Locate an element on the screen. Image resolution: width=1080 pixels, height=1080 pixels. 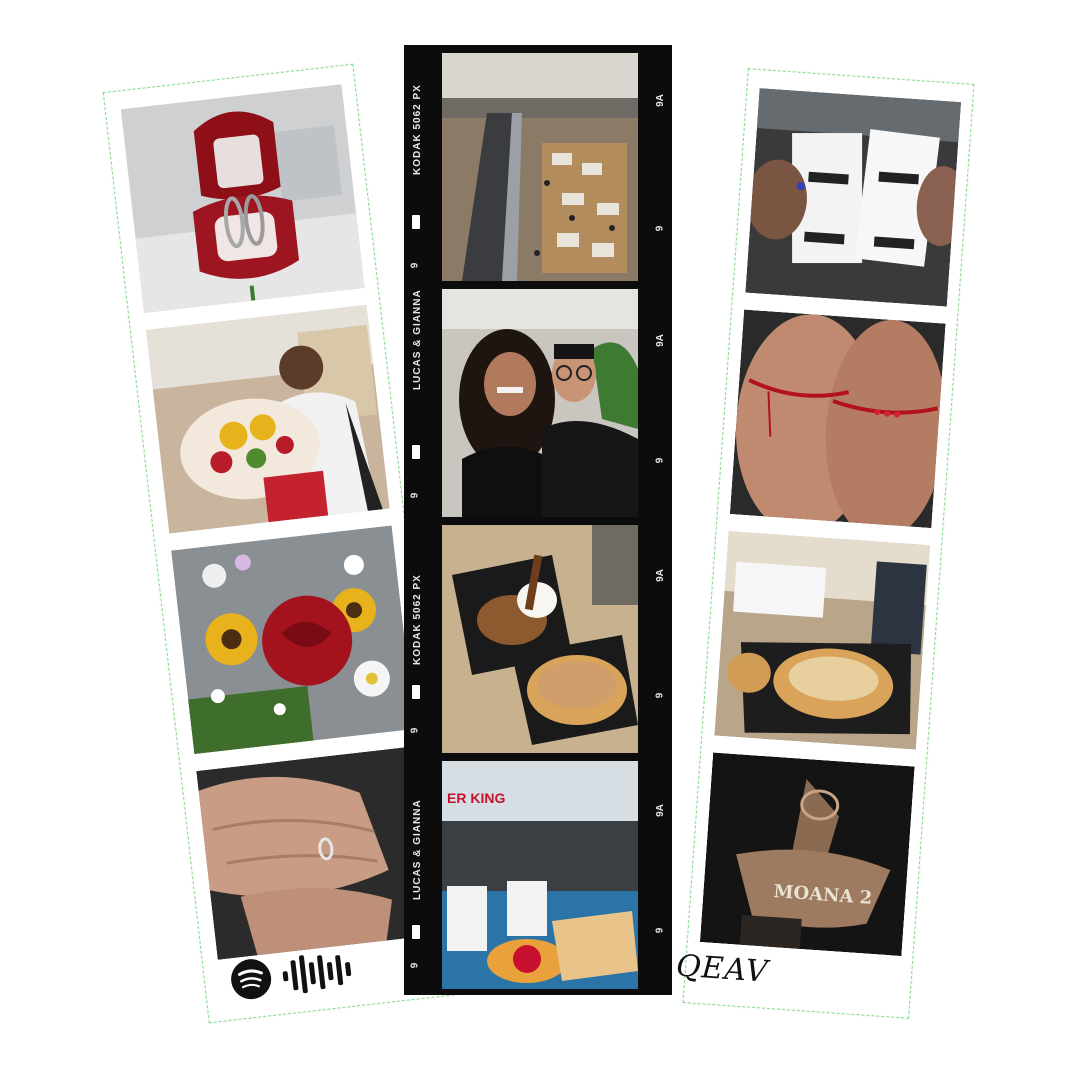
movie-receipts-photo is located at coordinates (853, 197).